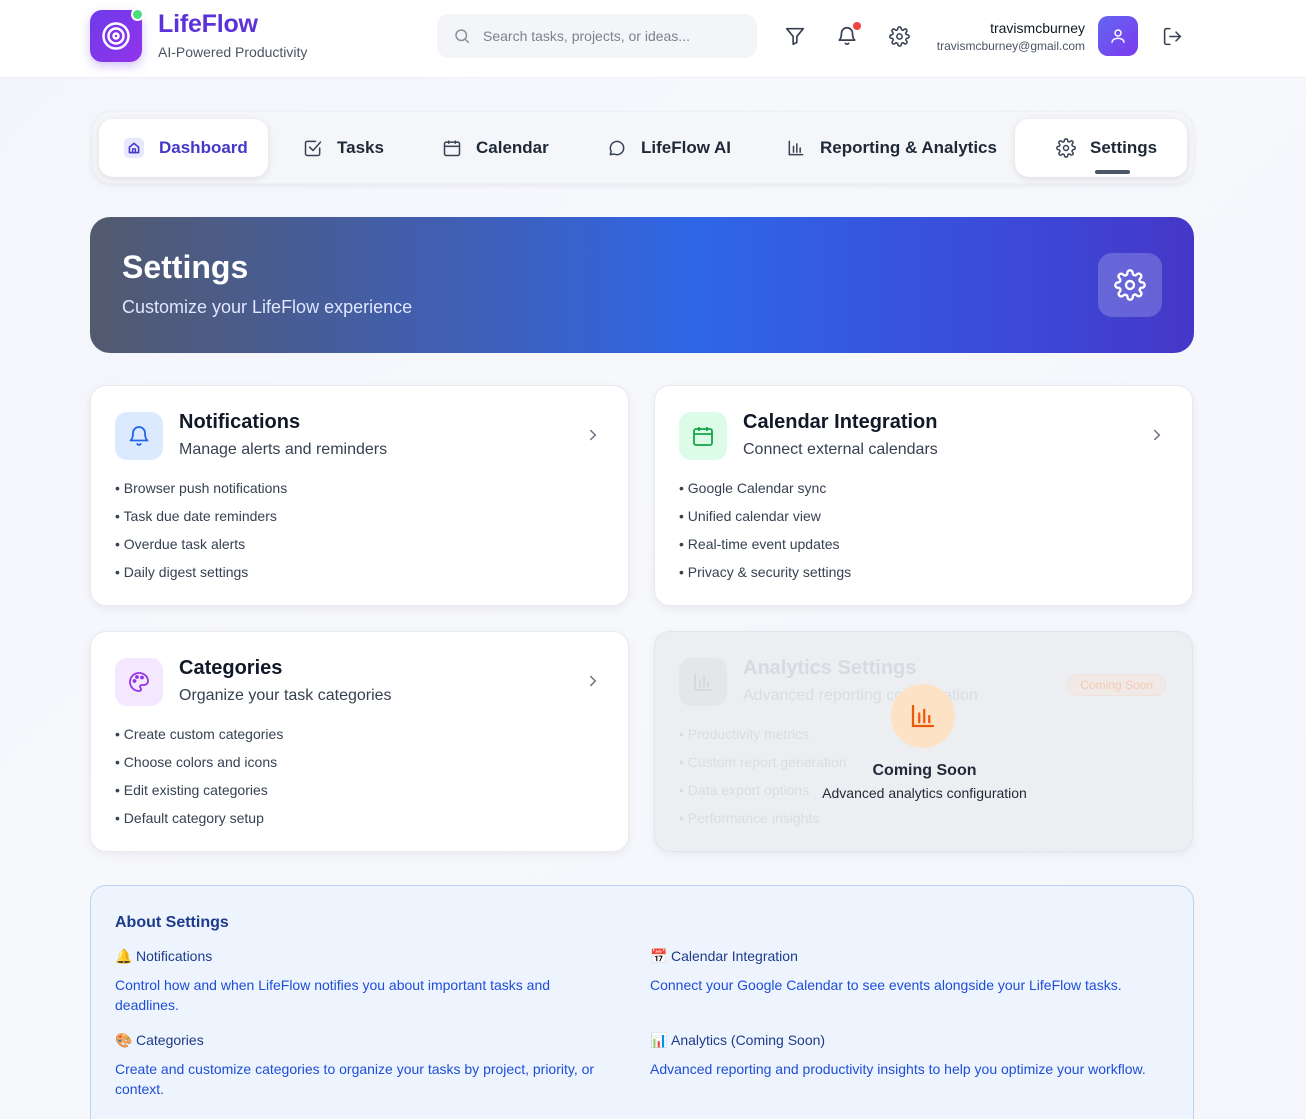  What do you see at coordinates (283, 449) in the screenshot?
I see `card-subtitle: Manage alerts and reminders` at bounding box center [283, 449].